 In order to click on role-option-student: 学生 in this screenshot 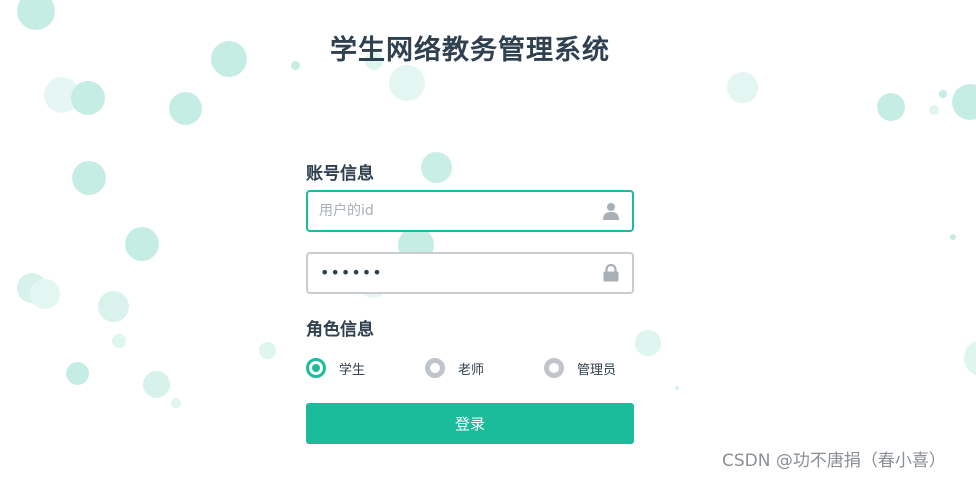, I will do `click(335, 368)`.